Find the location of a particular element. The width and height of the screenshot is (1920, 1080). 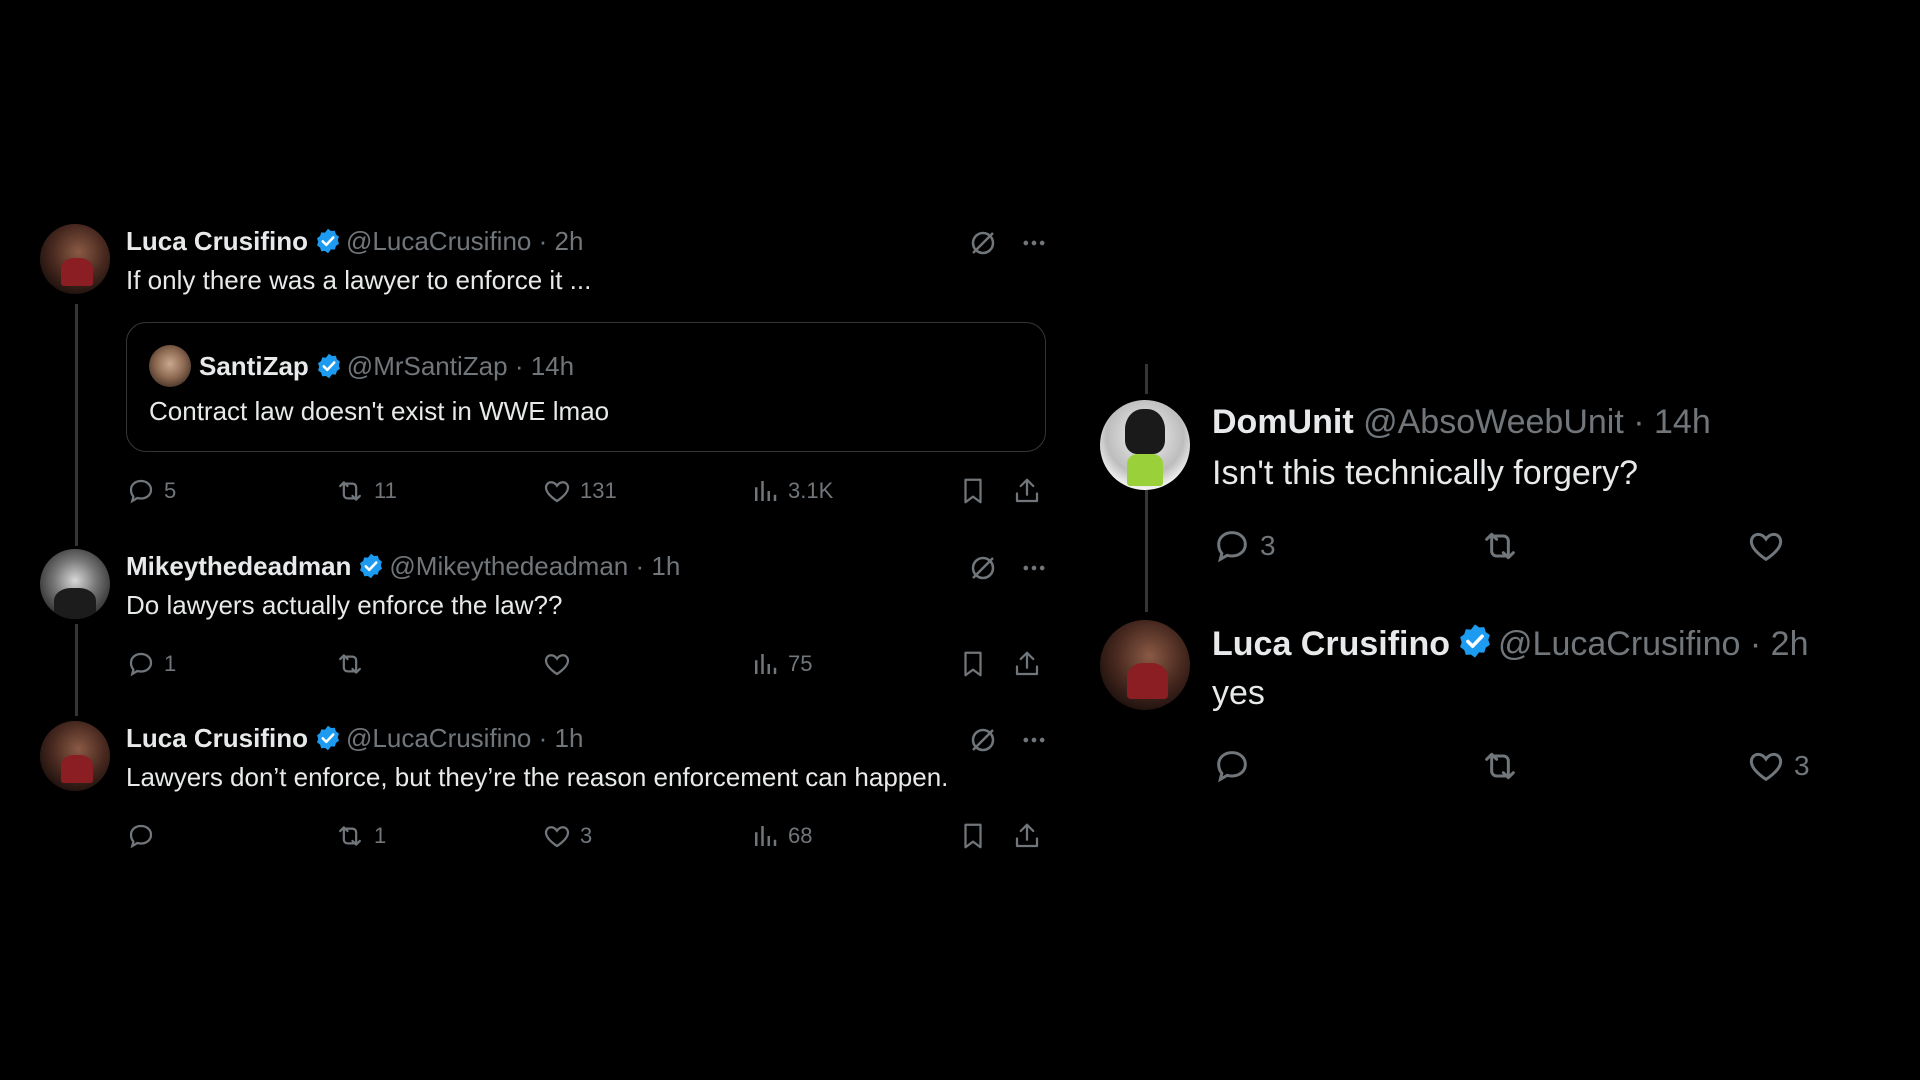

reply-button: 3 is located at coordinates (1244, 546).